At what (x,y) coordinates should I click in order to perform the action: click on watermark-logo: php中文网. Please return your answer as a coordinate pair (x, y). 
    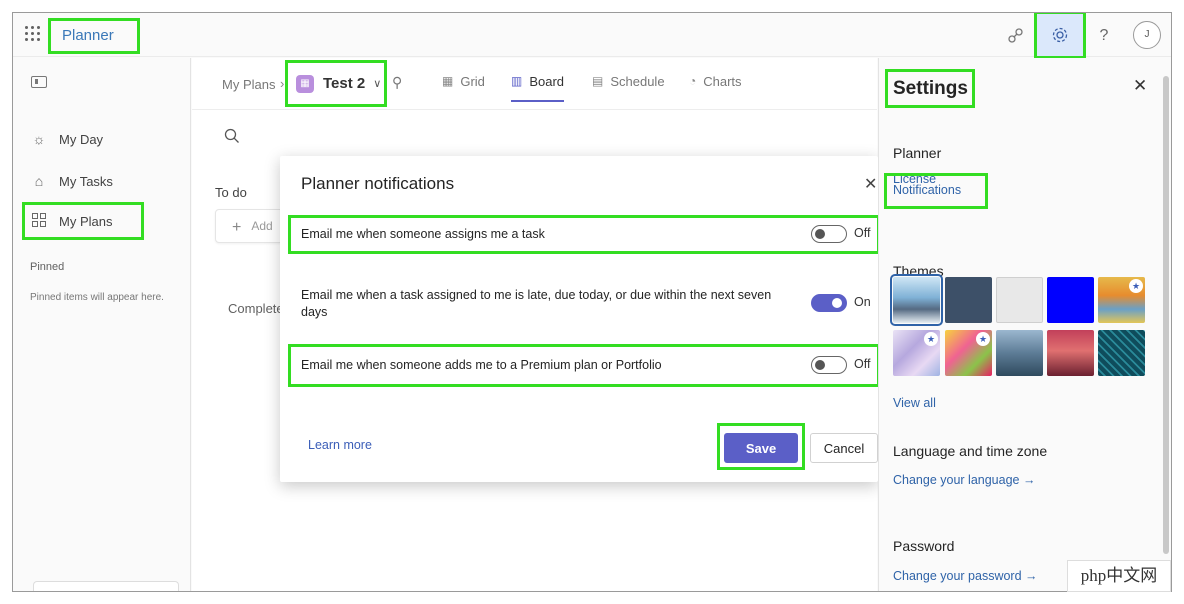
    Looking at the image, I should click on (1119, 576).